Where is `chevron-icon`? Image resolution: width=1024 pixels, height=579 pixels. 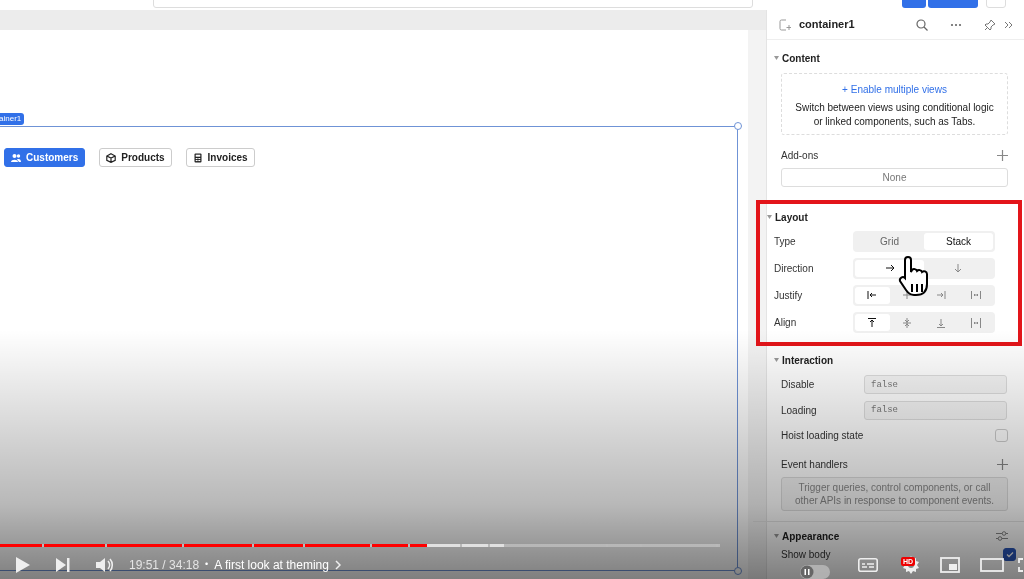
chevron-icon is located at coordinates (337, 565).